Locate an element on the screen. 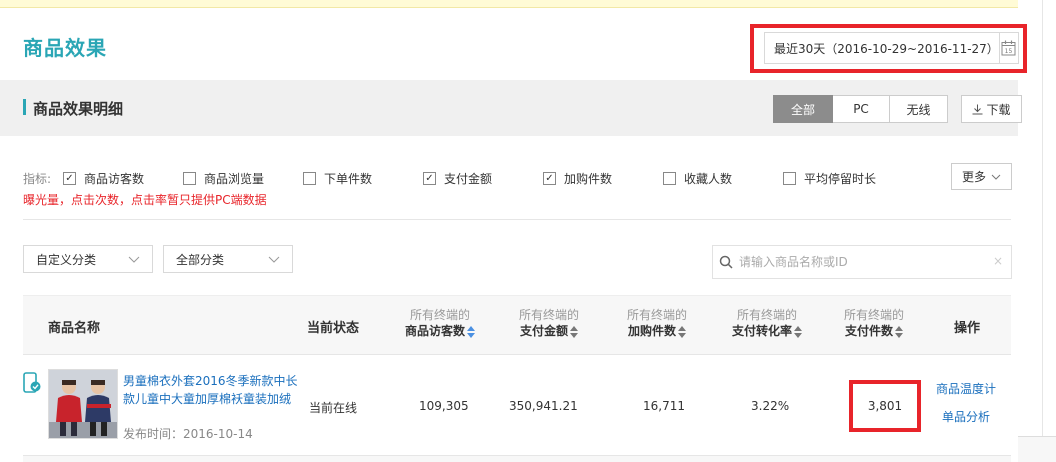 The width and height of the screenshot is (1056, 462). dropdown-label: 自定义分类 is located at coordinates (66, 259).